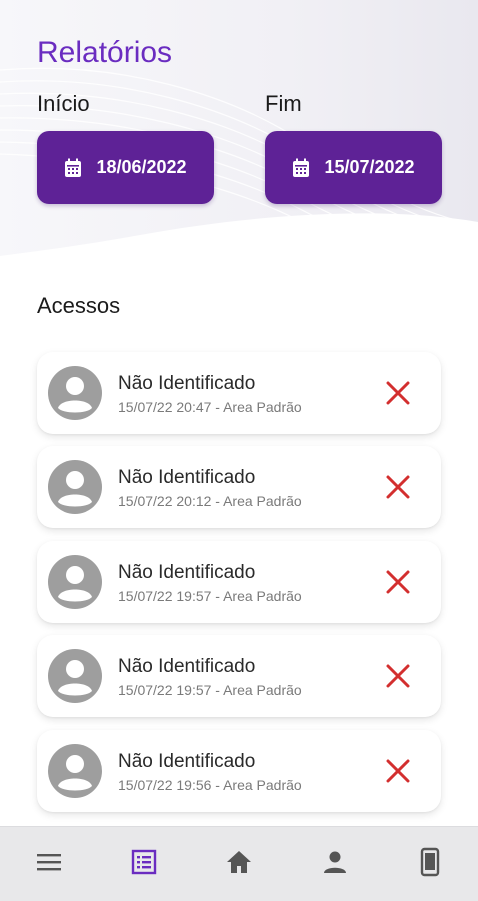  Describe the element at coordinates (283, 103) in the screenshot. I see `end-date-label: Fim` at that location.